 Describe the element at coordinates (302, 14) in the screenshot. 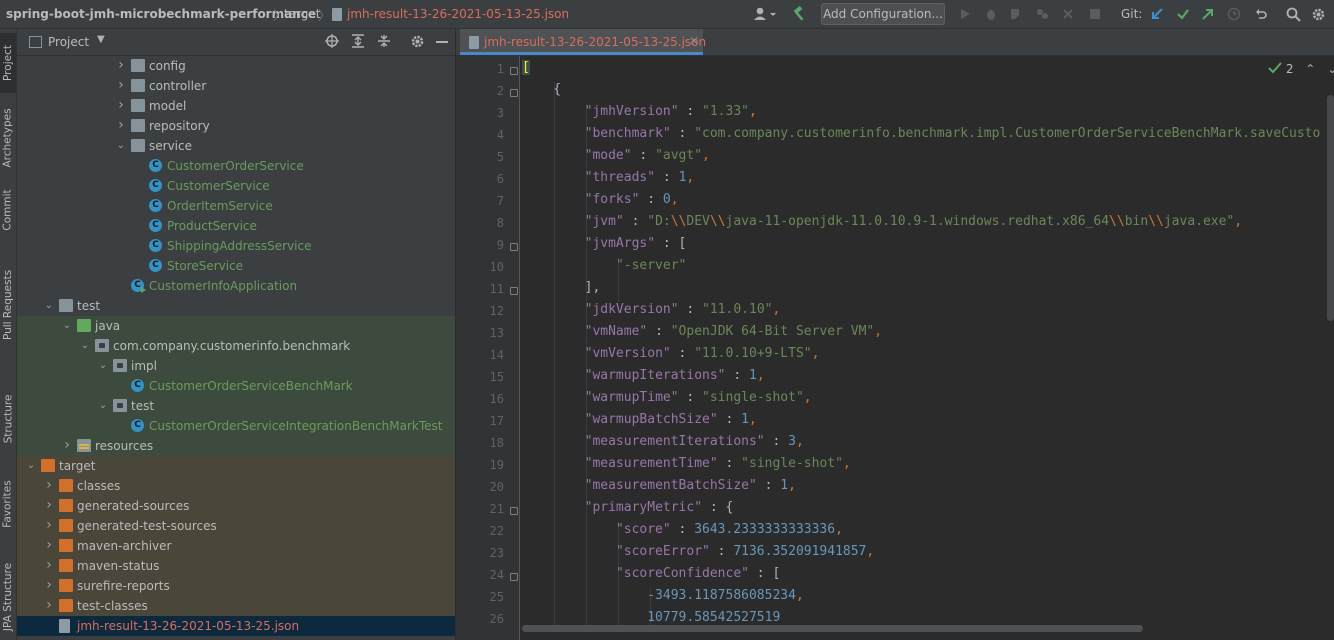

I see `breadcrumb-target: target` at that location.